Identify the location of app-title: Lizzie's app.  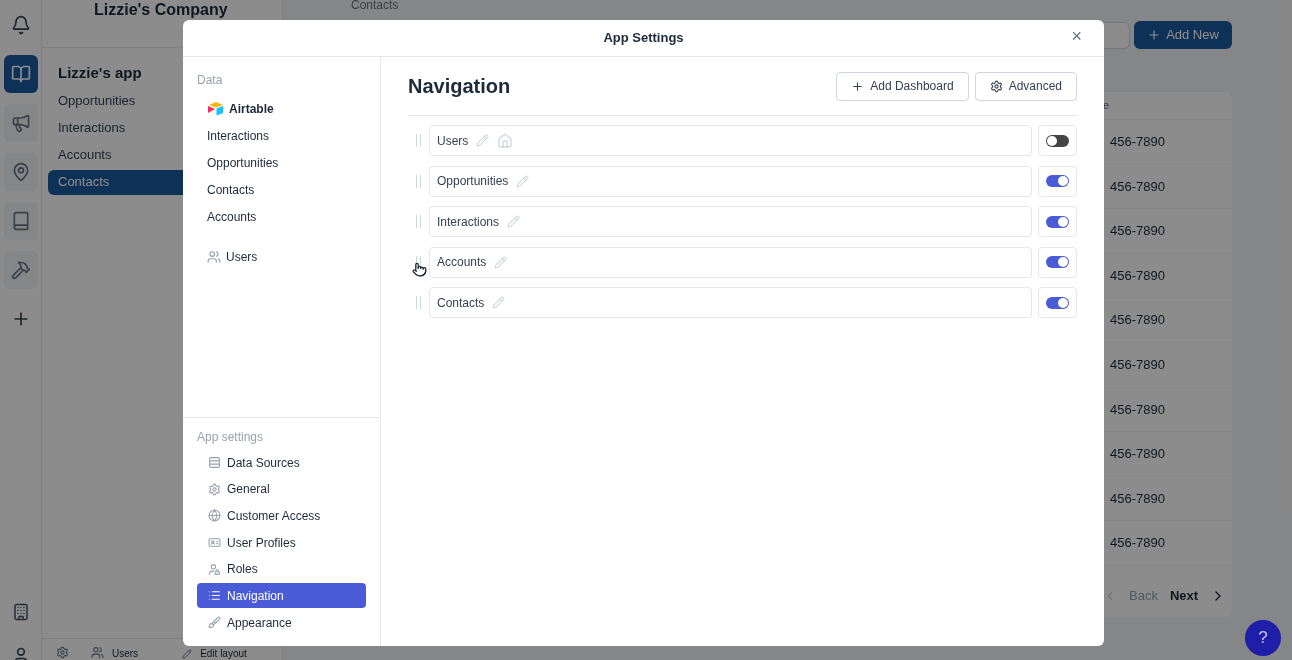
(100, 73).